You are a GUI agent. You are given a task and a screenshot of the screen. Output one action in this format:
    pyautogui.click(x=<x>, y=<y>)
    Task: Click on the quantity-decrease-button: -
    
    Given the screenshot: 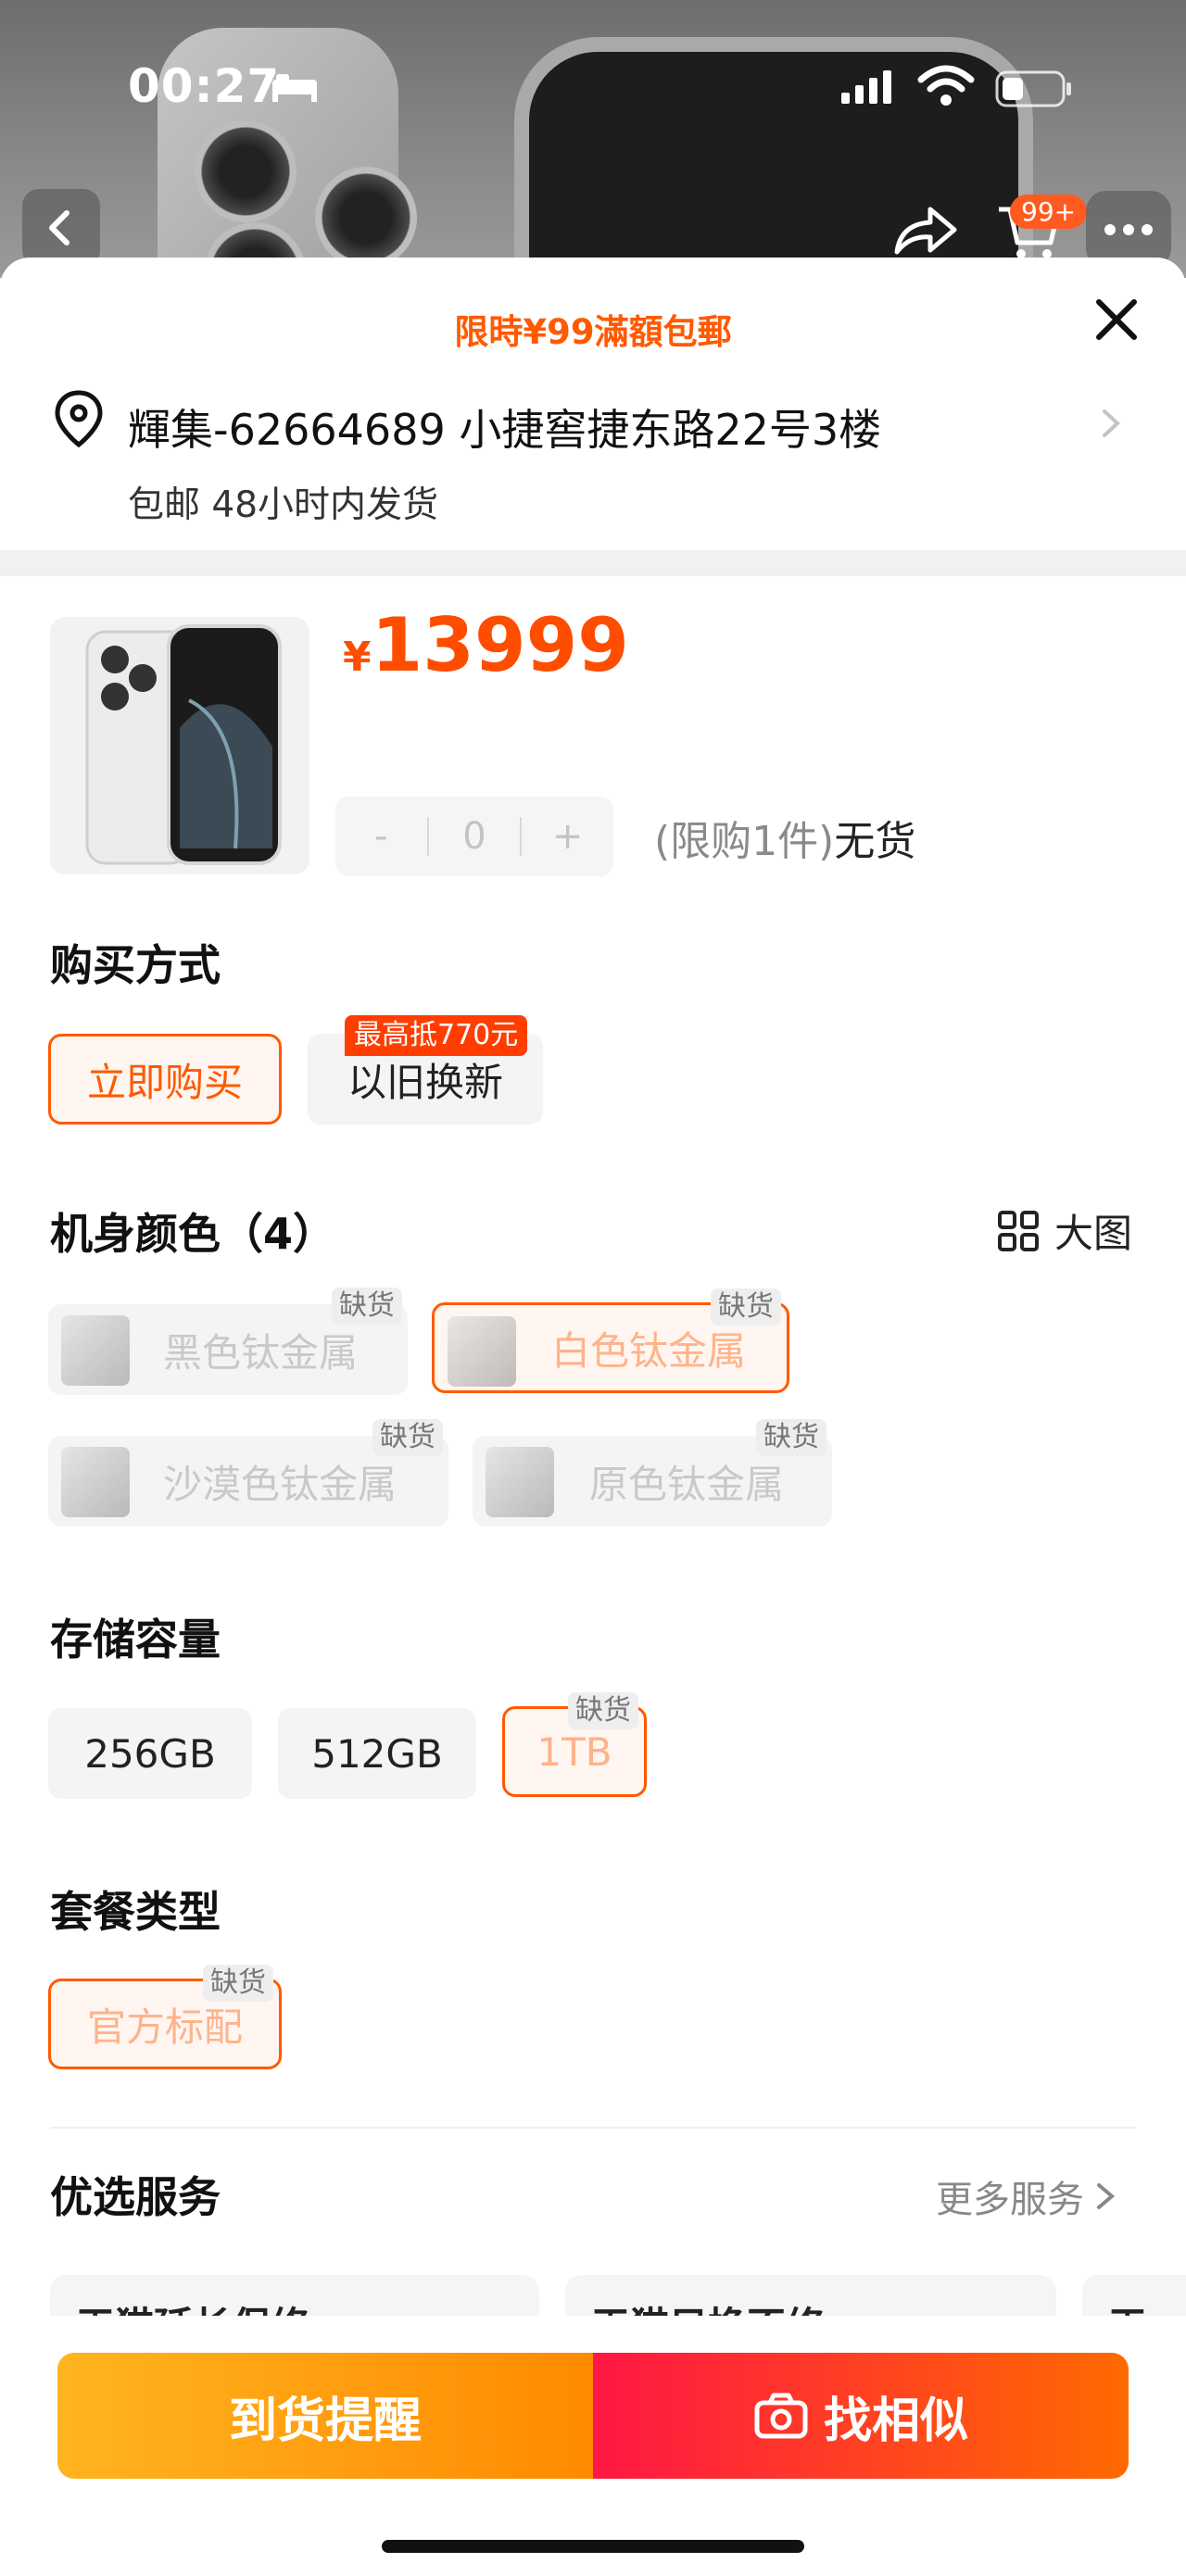 What is the action you would take?
    pyautogui.click(x=381, y=836)
    